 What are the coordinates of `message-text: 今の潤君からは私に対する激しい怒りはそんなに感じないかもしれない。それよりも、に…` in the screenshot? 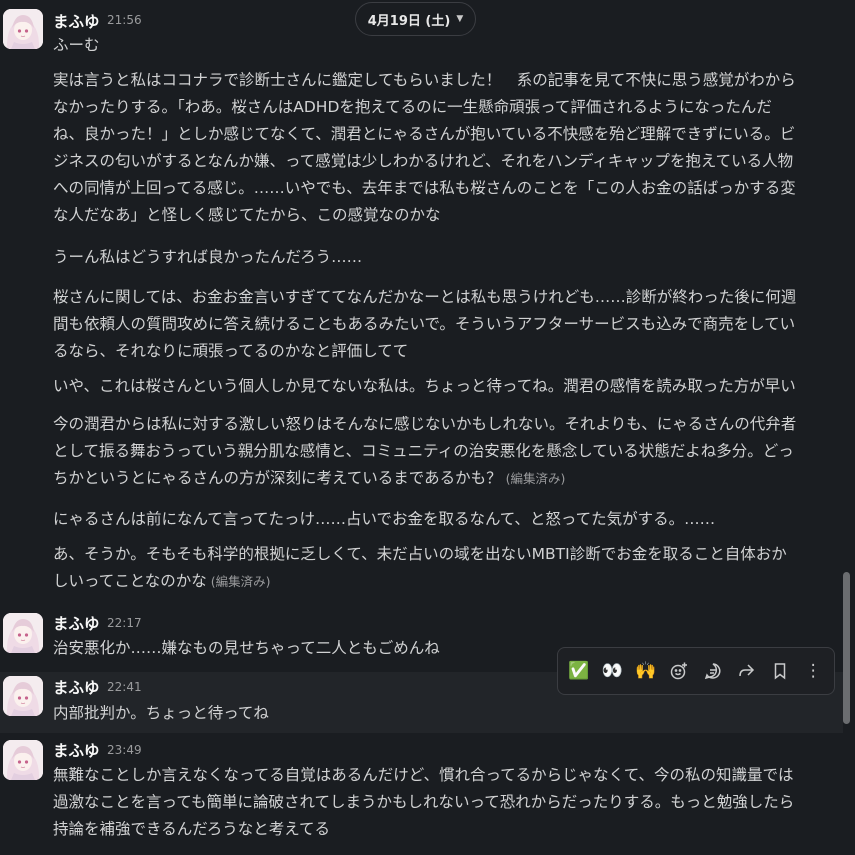 It's located at (425, 451).